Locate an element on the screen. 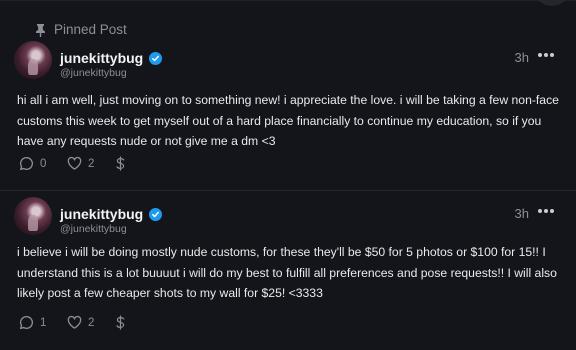 This screenshot has height=350, width=576. post-actions: 1 2 is located at coordinates (73, 322).